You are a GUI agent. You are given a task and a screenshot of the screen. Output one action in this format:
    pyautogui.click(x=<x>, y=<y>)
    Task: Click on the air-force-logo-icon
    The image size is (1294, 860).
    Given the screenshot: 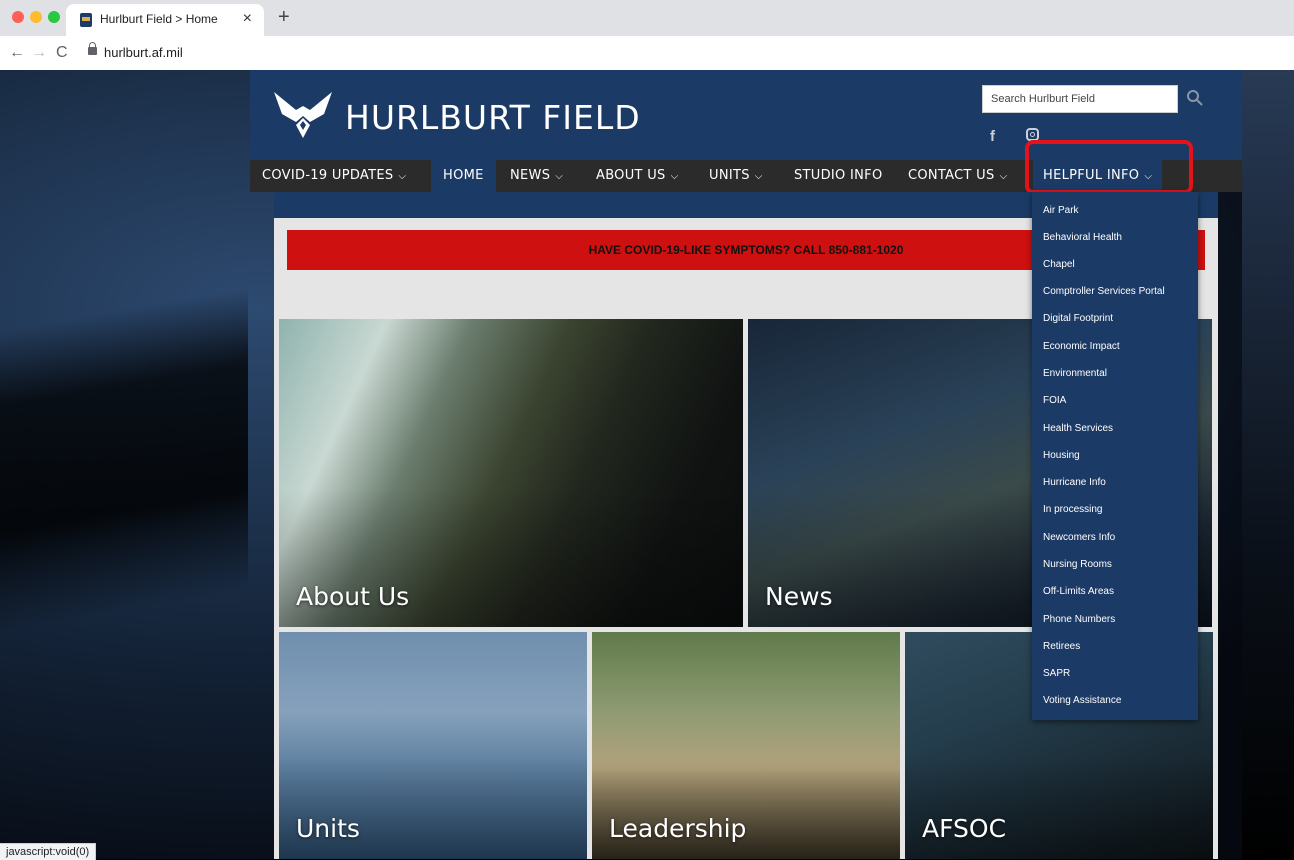 What is the action you would take?
    pyautogui.click(x=303, y=115)
    